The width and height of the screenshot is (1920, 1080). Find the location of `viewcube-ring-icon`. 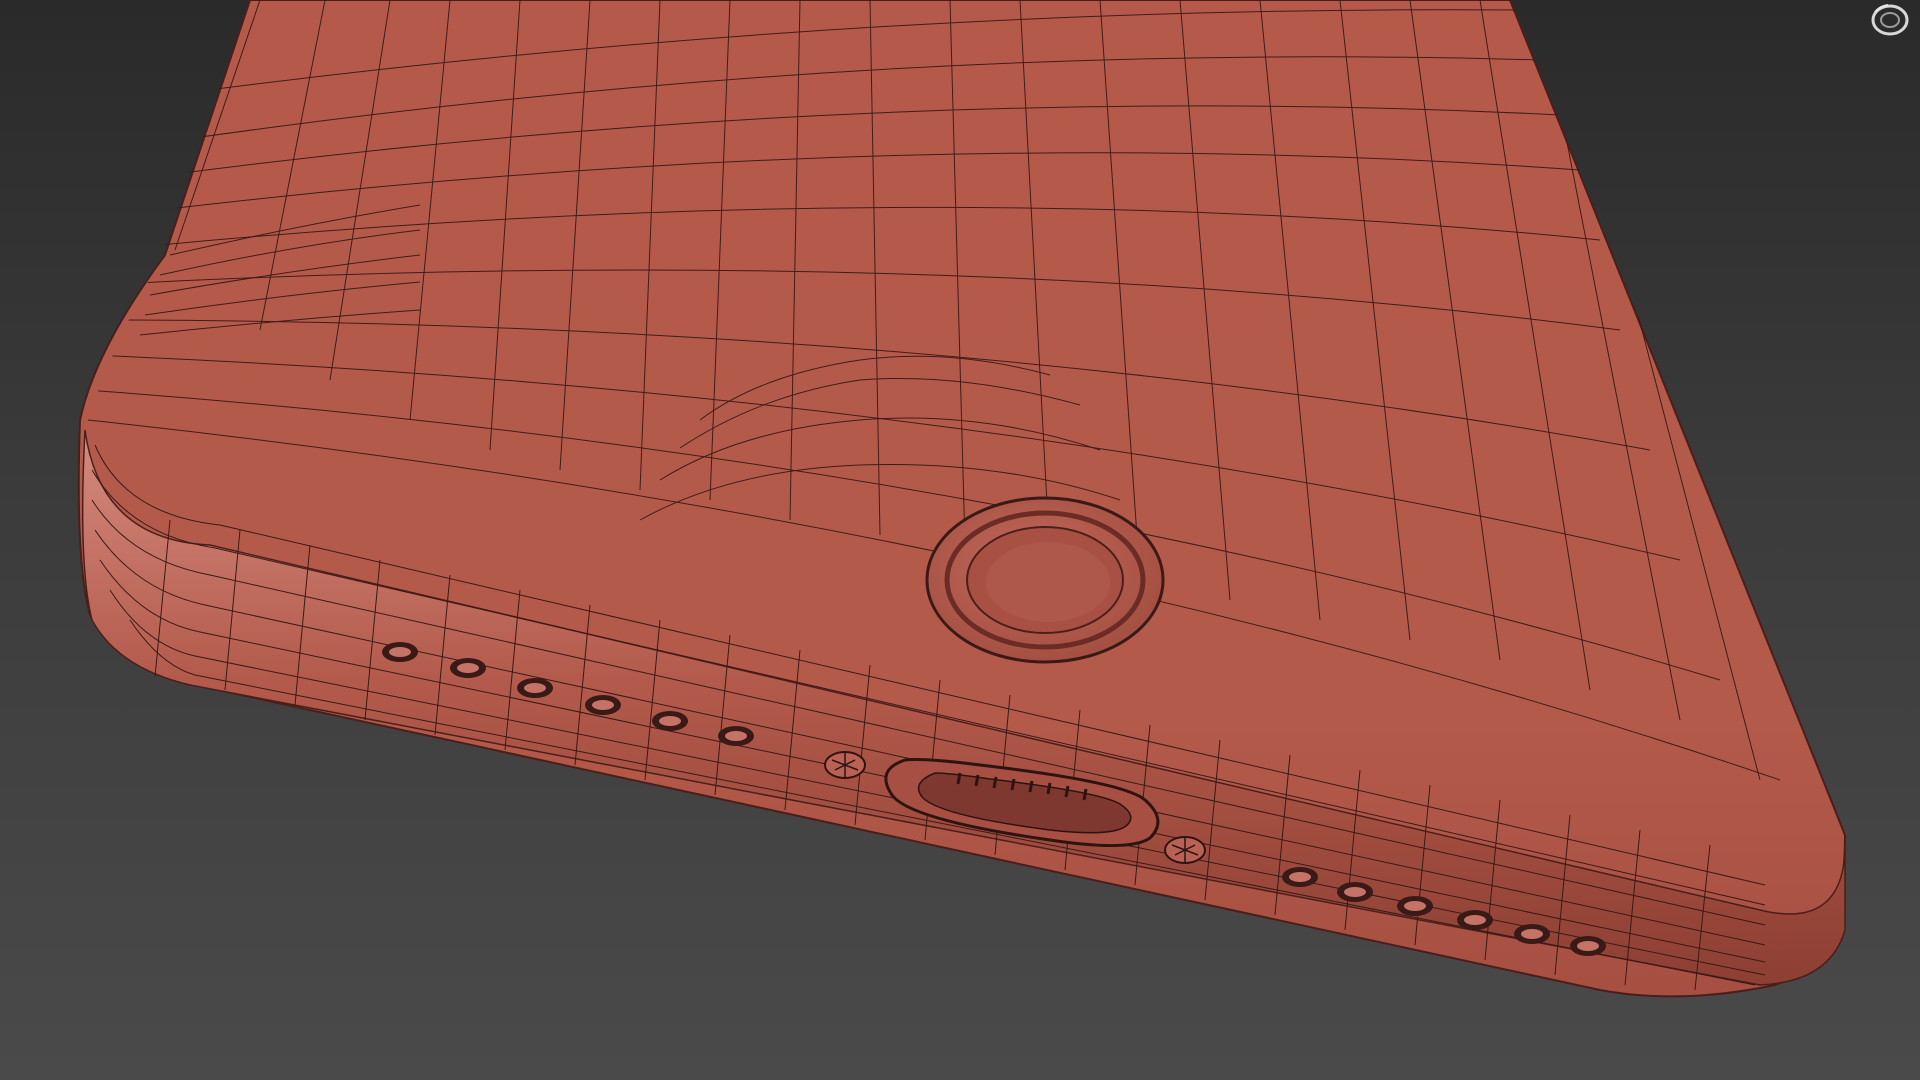

viewcube-ring-icon is located at coordinates (1888, 24).